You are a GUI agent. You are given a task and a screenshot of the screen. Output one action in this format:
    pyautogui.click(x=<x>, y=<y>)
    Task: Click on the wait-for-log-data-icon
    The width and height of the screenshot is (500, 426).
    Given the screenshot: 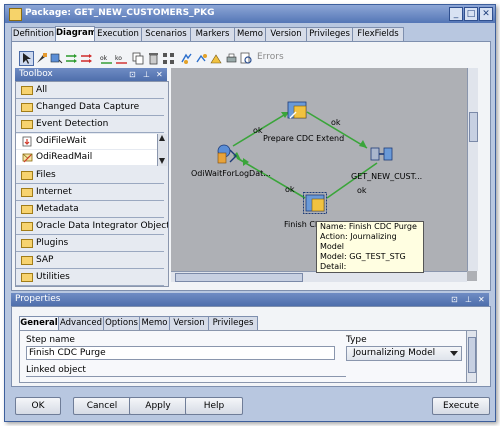 What is the action you would take?
    pyautogui.click(x=228, y=155)
    